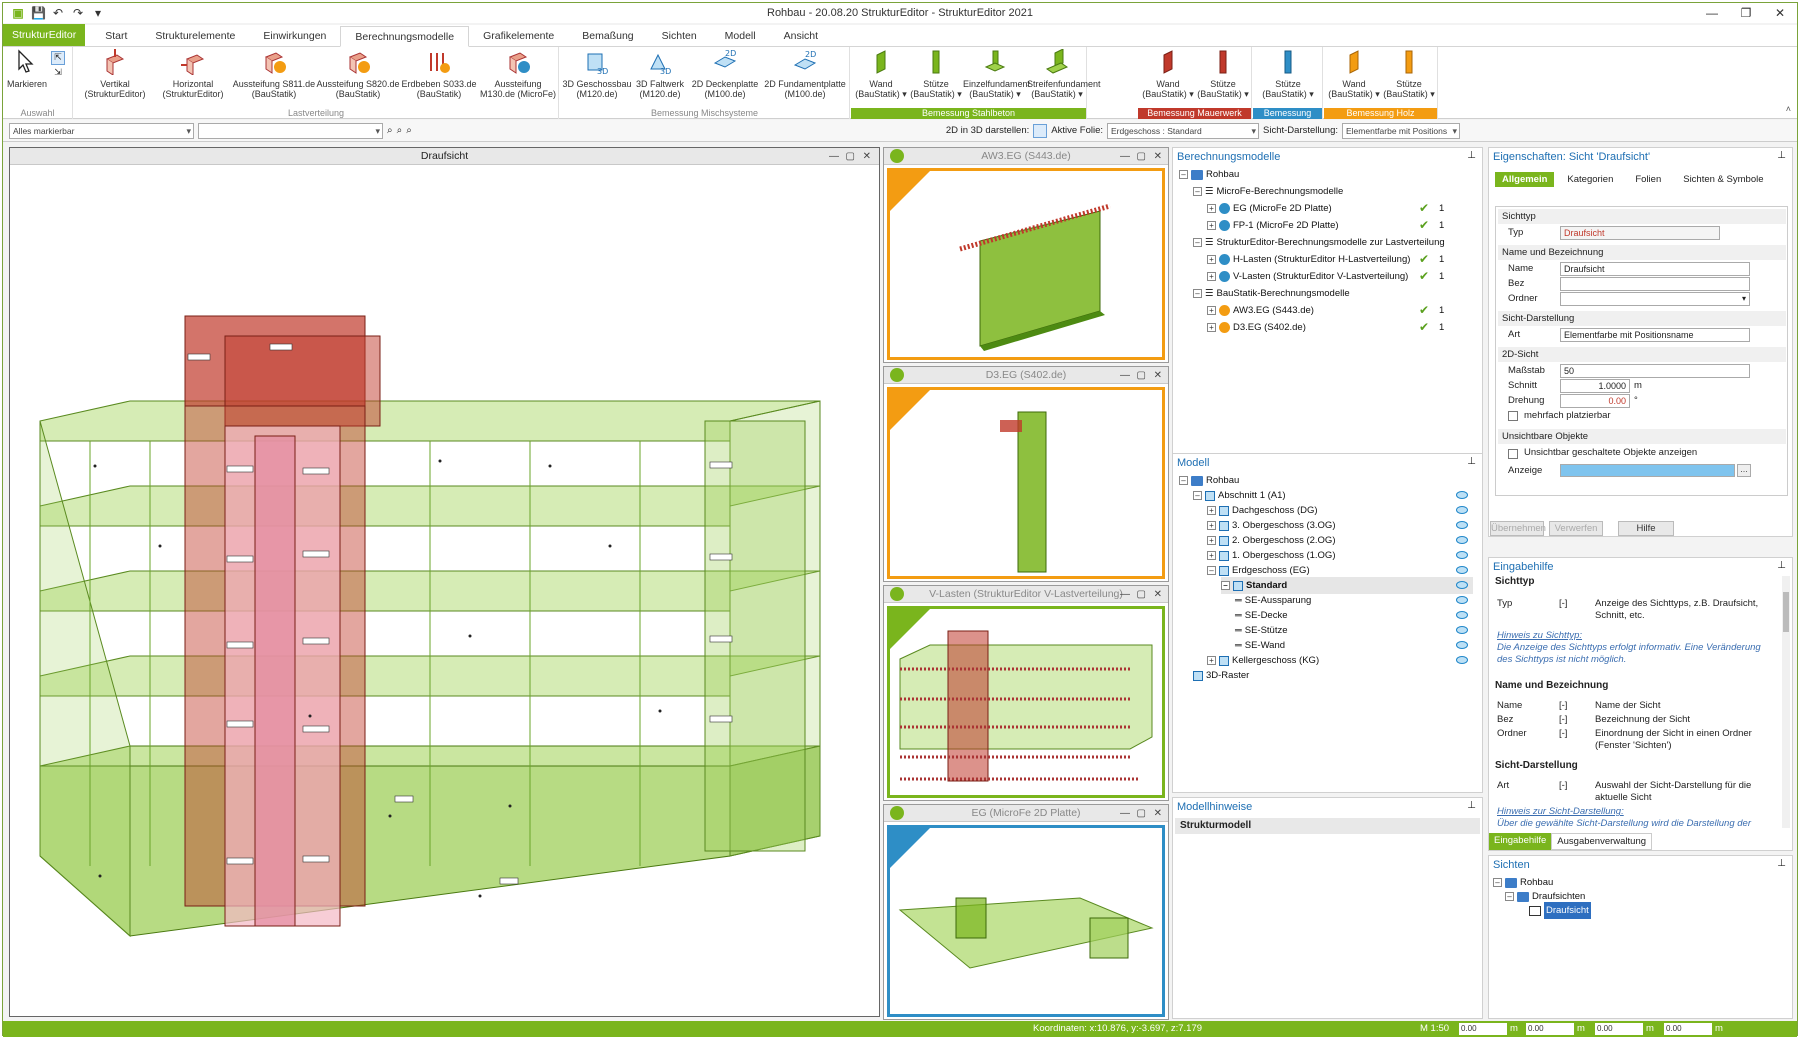  Describe the element at coordinates (1595, 401) in the screenshot. I see `drehung-field: 0.00` at that location.